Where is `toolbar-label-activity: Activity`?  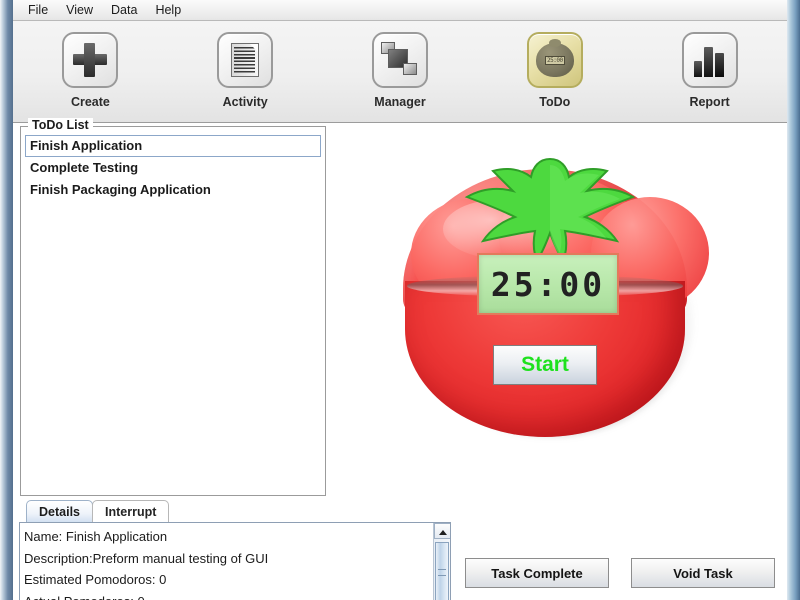 toolbar-label-activity: Activity is located at coordinates (245, 102).